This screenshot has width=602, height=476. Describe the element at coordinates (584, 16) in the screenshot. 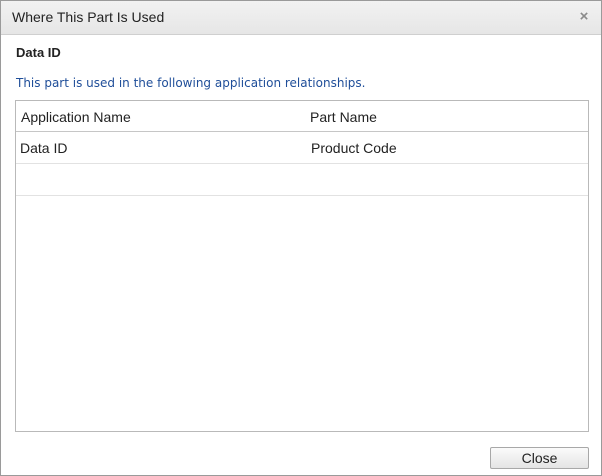

I see `close-icon: ×` at that location.